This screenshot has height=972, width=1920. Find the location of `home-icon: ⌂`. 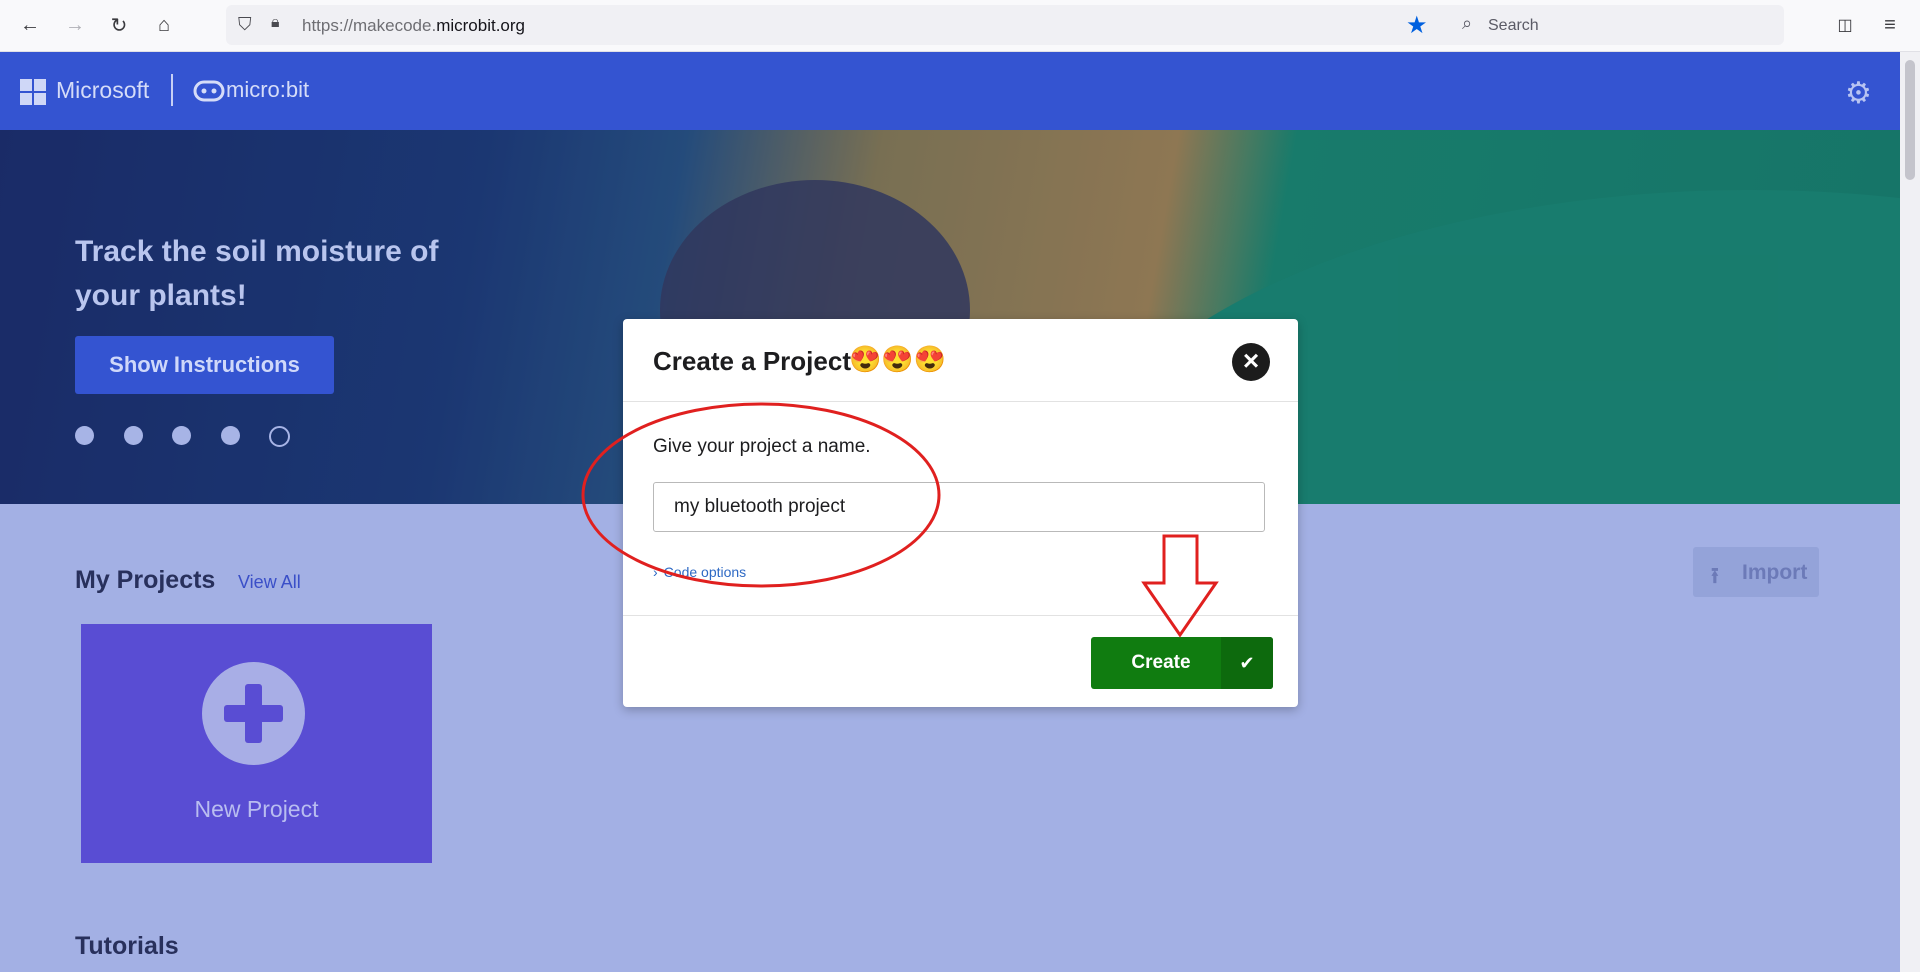

home-icon: ⌂ is located at coordinates (164, 25).